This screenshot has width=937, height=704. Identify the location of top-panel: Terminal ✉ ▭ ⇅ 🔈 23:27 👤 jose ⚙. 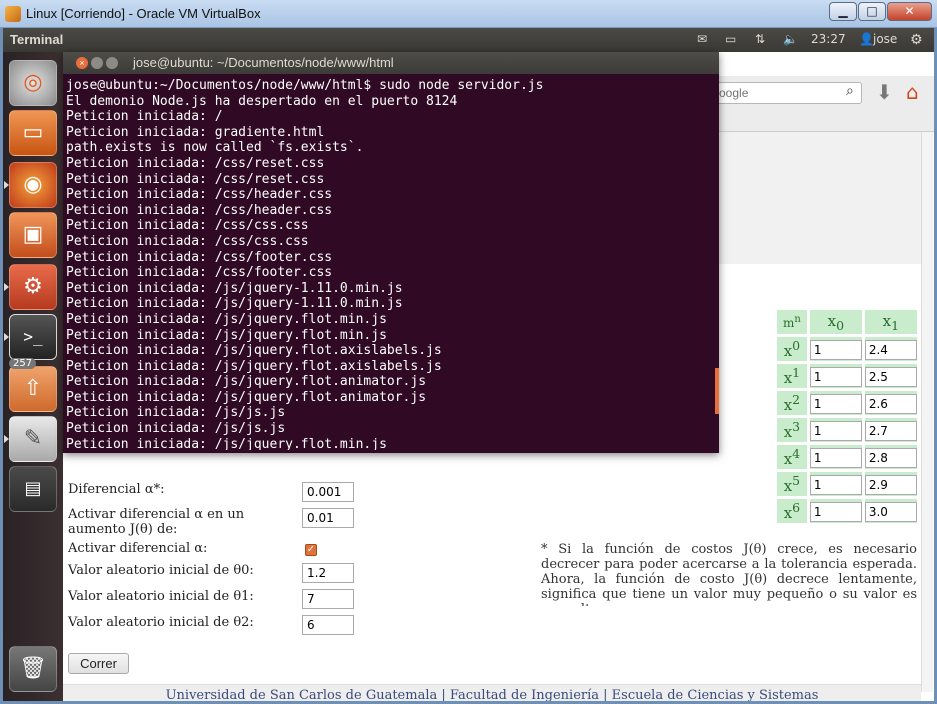
(468, 40).